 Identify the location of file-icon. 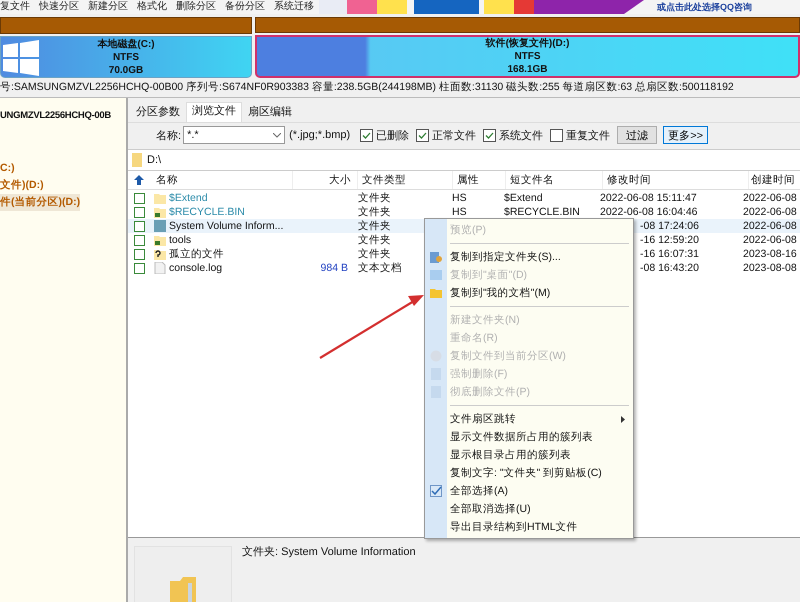
(160, 268).